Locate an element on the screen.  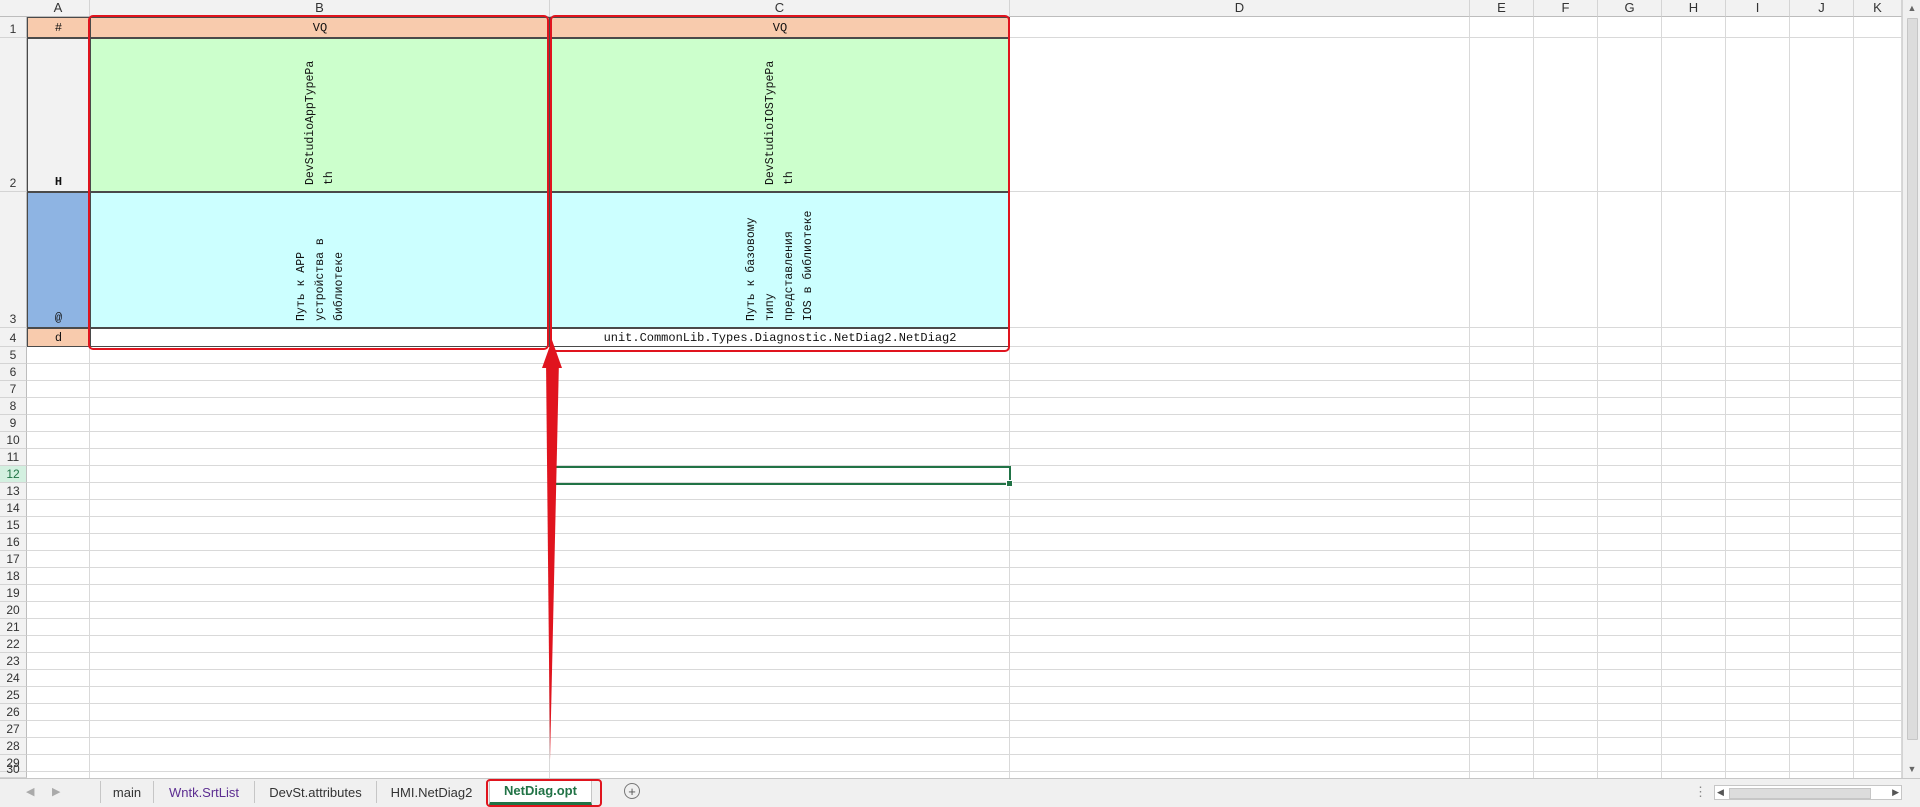
column-header-D: D is located at coordinates (1240, 8).